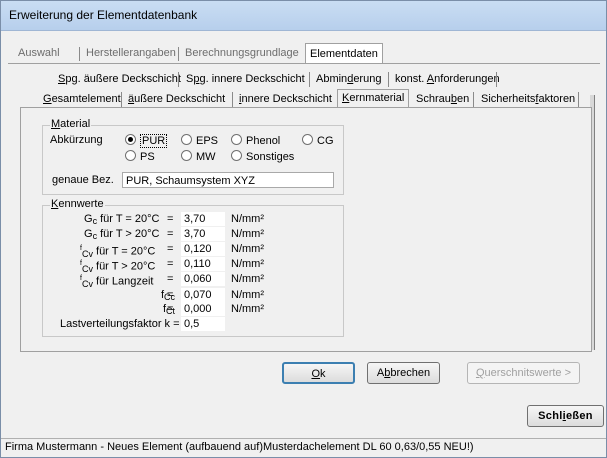  What do you see at coordinates (318, 140) in the screenshot?
I see `radio-cg: CG` at bounding box center [318, 140].